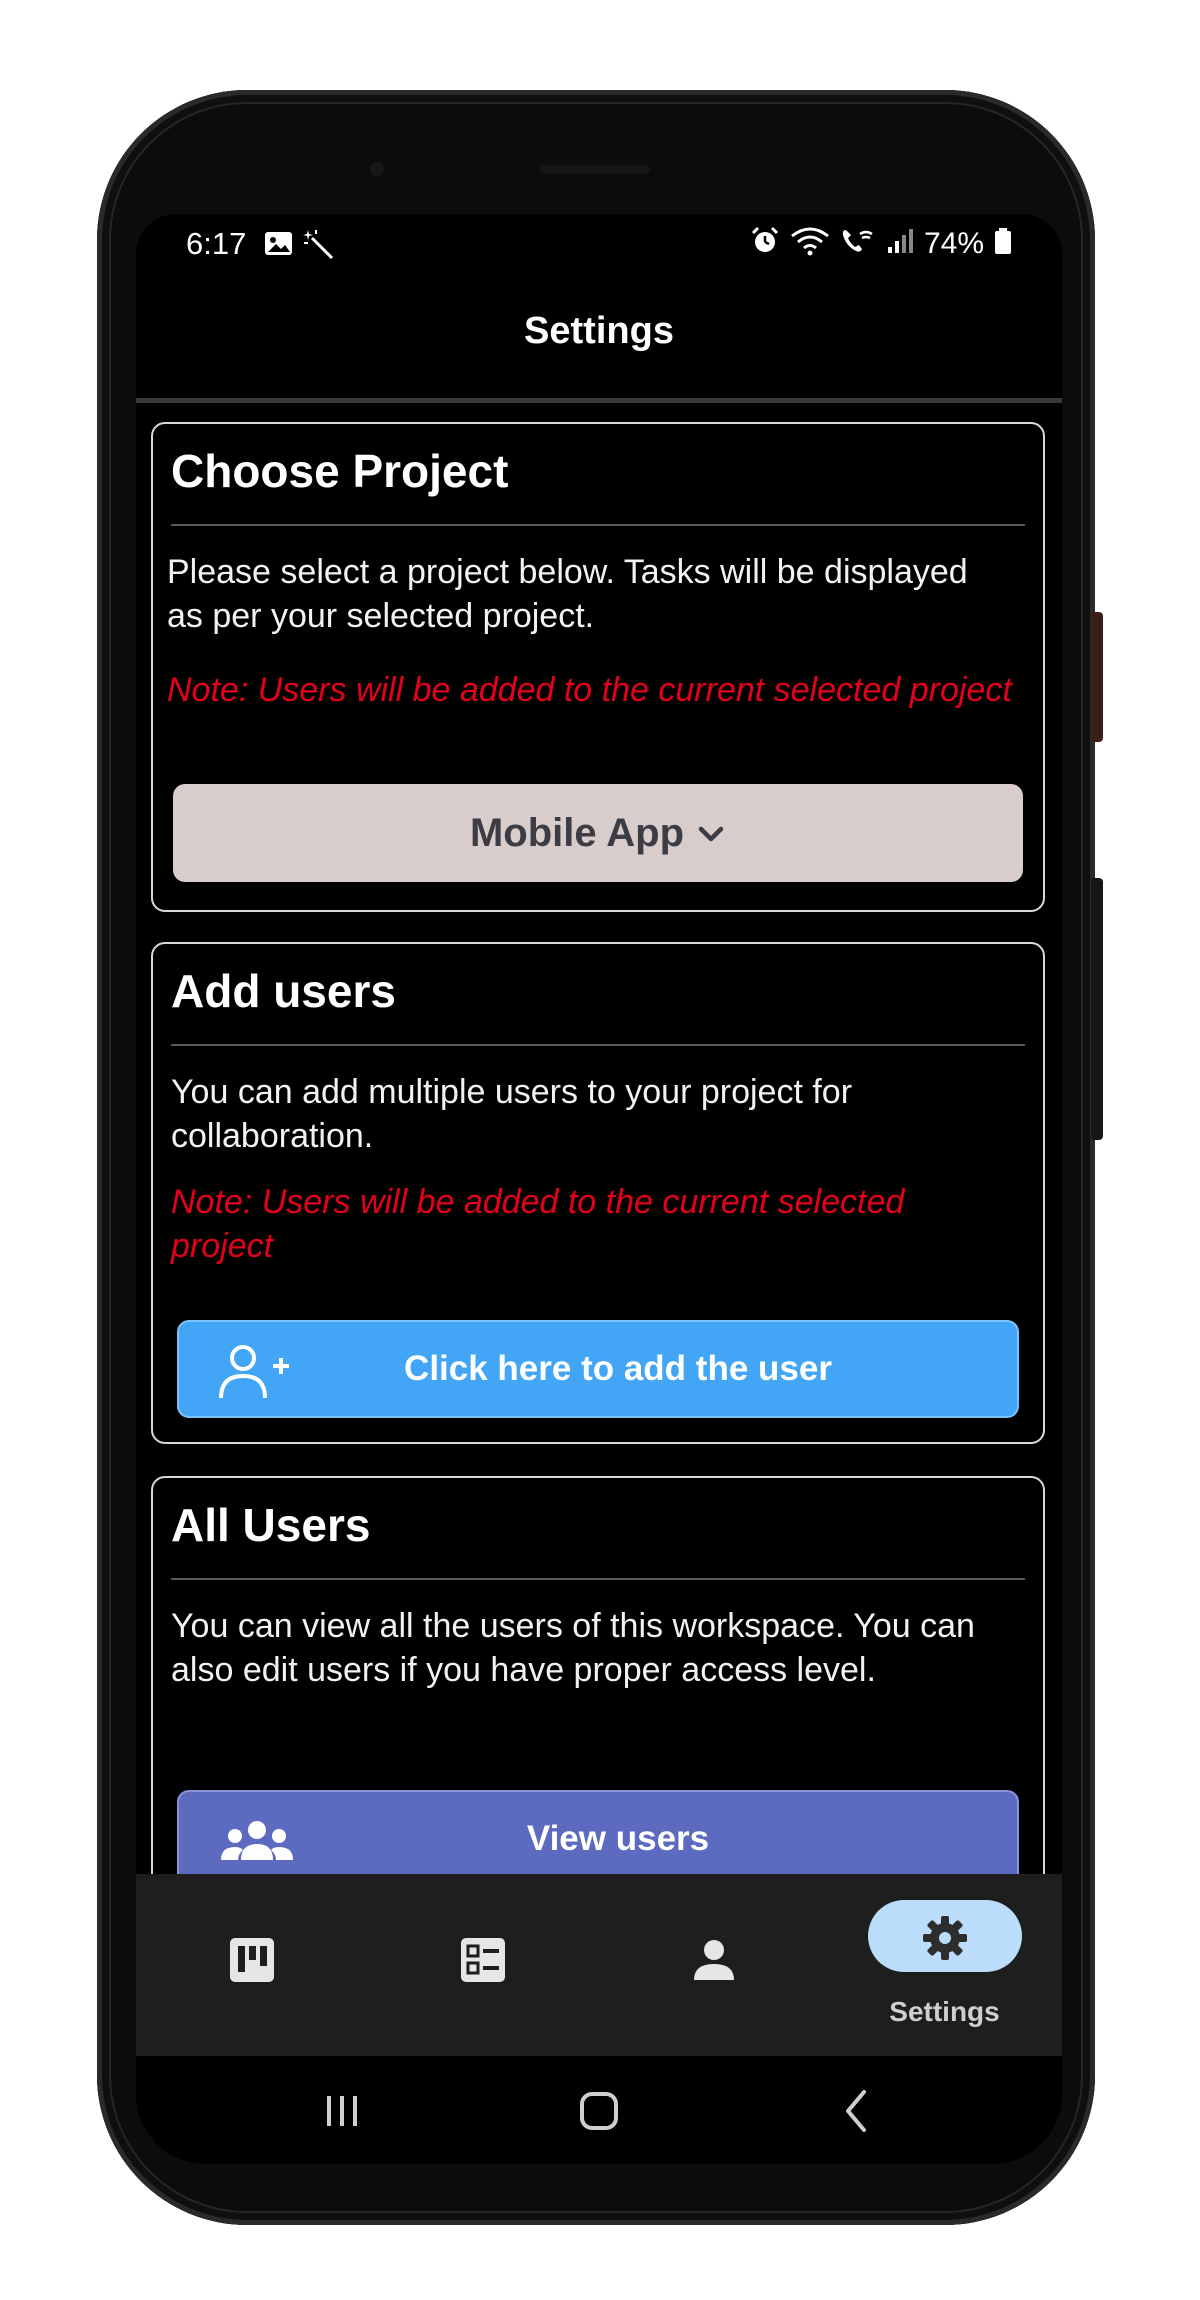 The height and width of the screenshot is (2300, 1200). Describe the element at coordinates (714, 1960) in the screenshot. I see `profile-icon` at that location.